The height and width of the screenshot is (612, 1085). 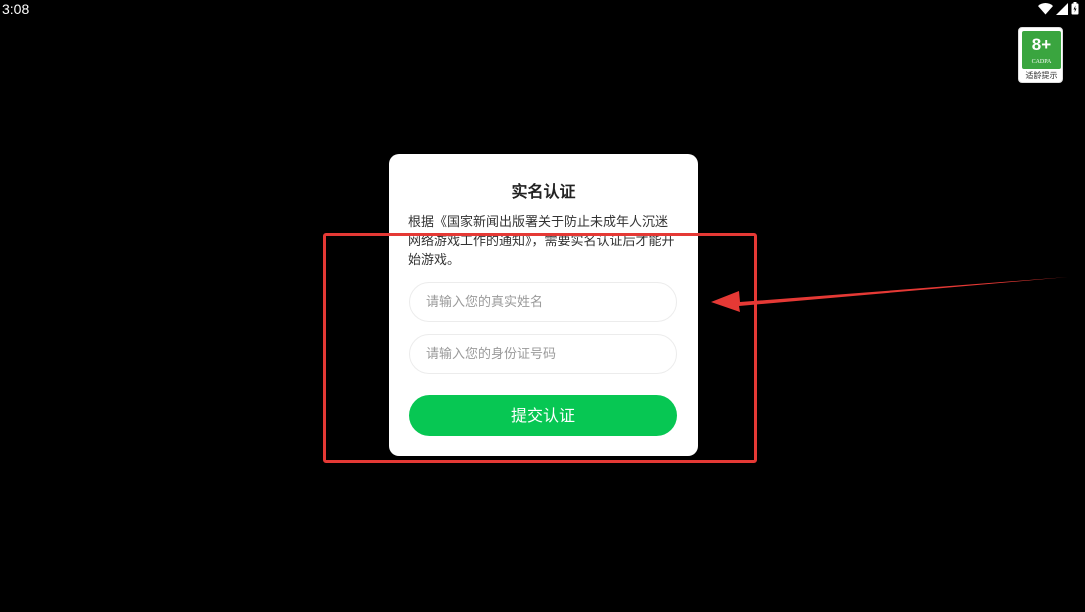 I want to click on signal-icon, so click(x=1062, y=8).